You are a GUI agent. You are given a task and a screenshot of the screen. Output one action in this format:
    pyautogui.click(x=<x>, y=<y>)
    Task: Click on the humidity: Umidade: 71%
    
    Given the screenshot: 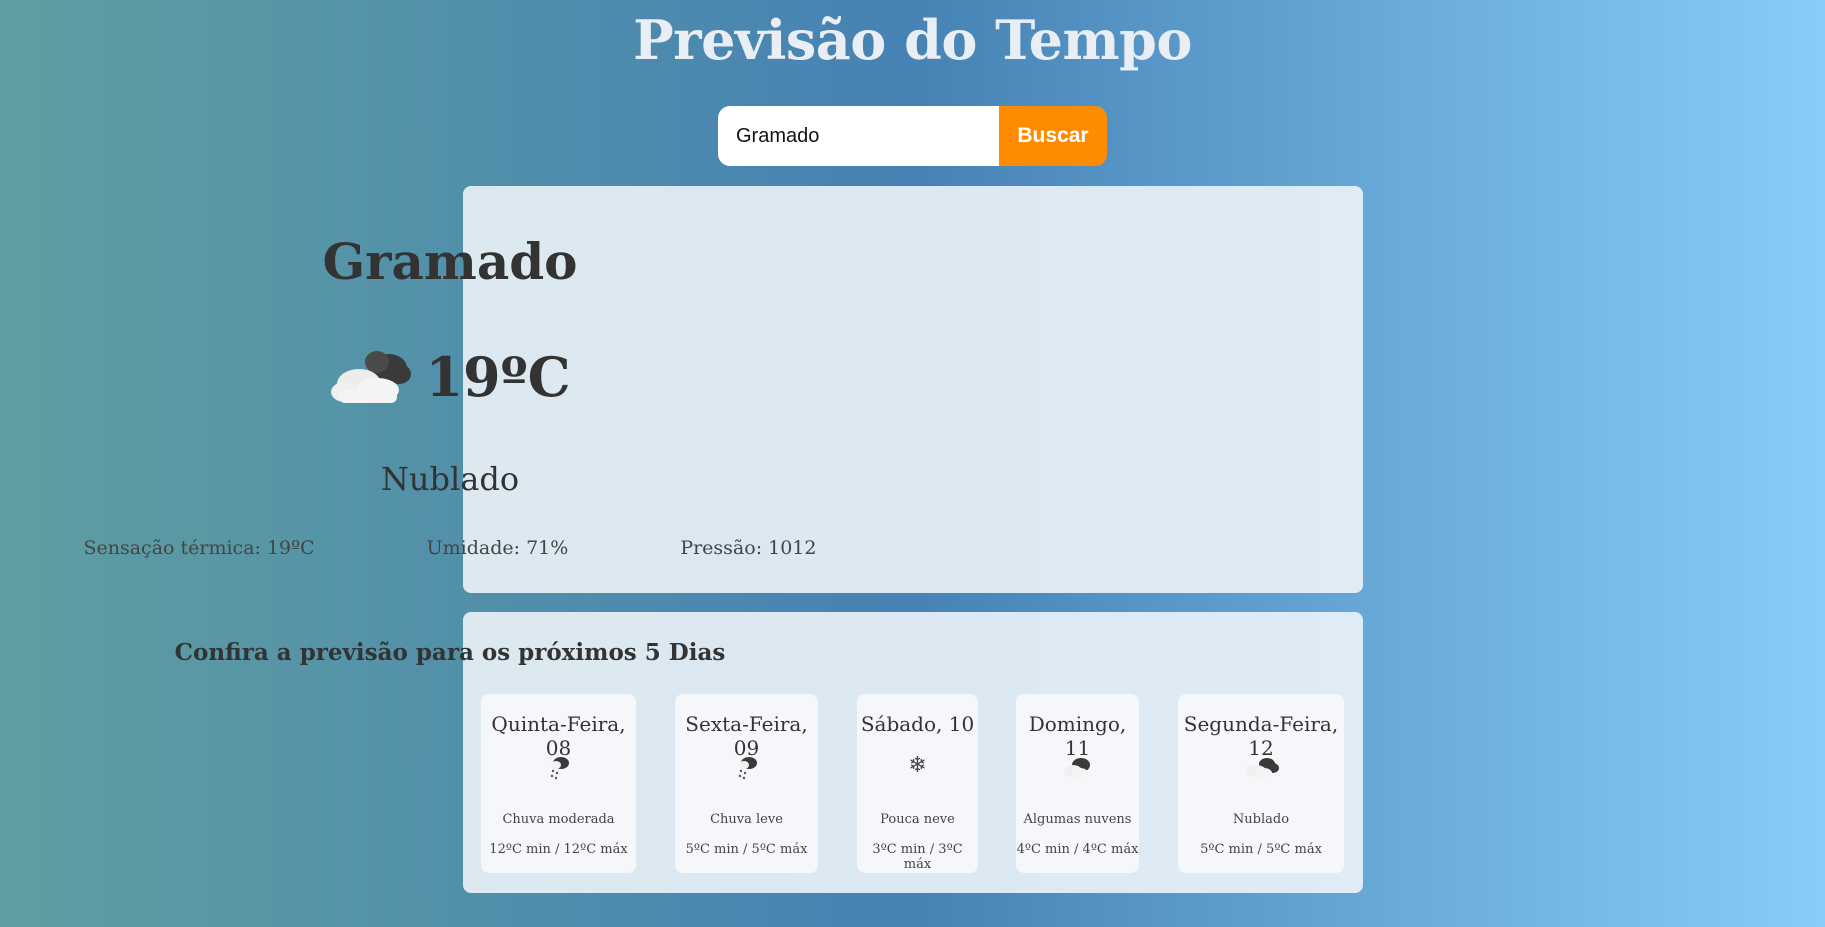 What is the action you would take?
    pyautogui.click(x=497, y=548)
    